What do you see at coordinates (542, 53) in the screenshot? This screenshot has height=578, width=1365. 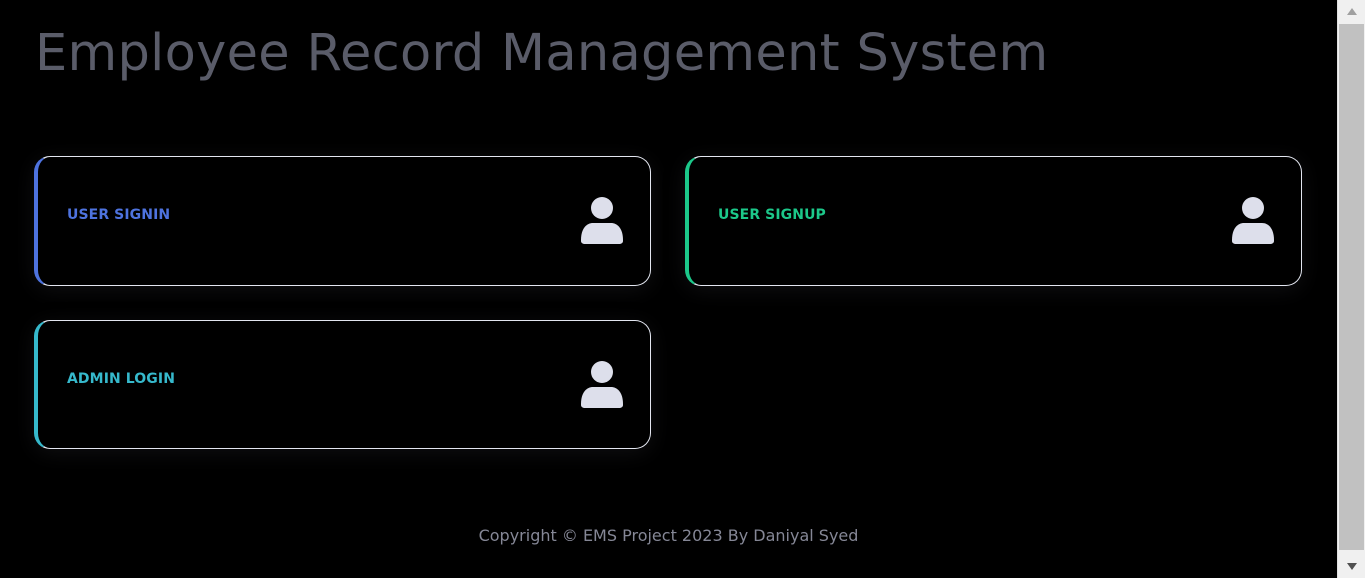 I see `page-title: Employee Record Management System` at bounding box center [542, 53].